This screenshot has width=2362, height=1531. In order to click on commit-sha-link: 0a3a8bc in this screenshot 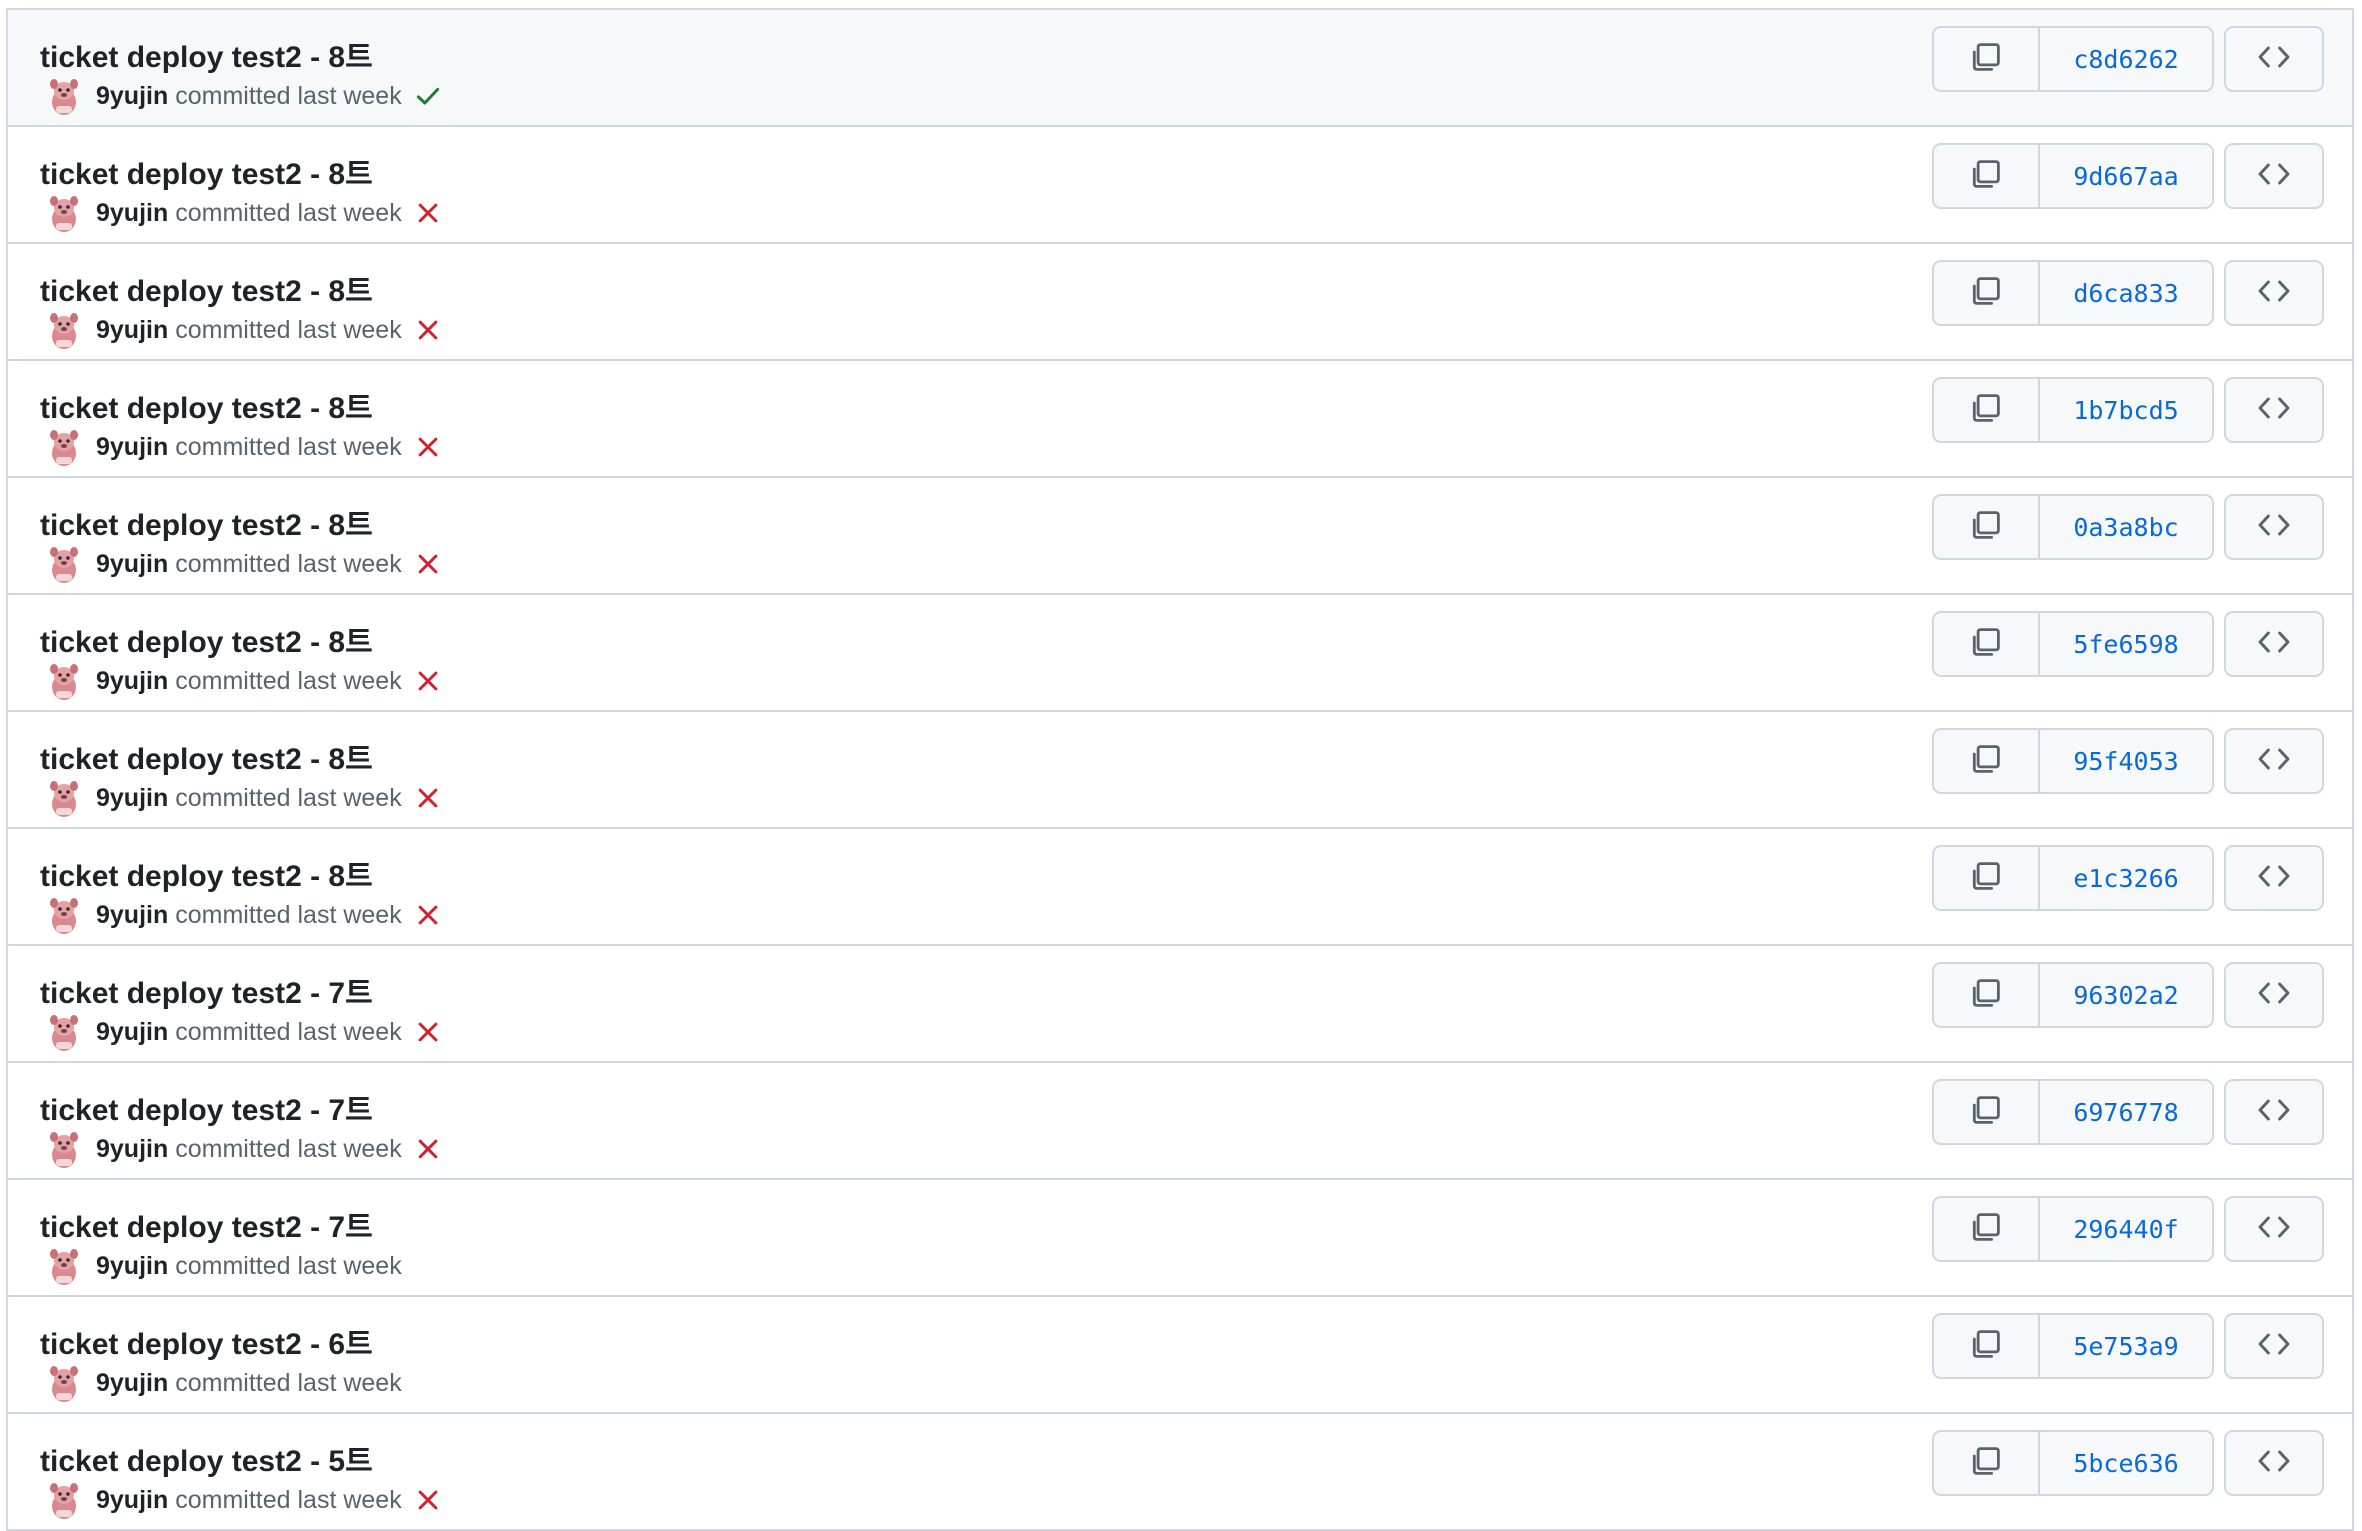, I will do `click(2127, 527)`.